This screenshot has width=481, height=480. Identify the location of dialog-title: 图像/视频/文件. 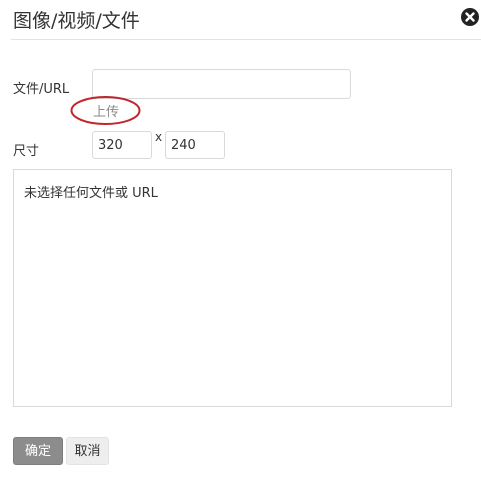
(76, 21).